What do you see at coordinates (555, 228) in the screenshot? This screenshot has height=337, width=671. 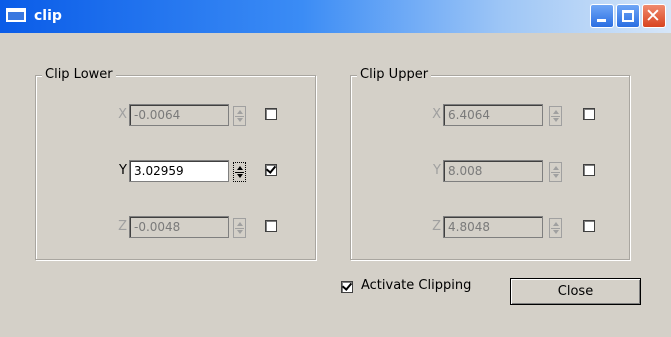 I see `upper-z-spinner` at bounding box center [555, 228].